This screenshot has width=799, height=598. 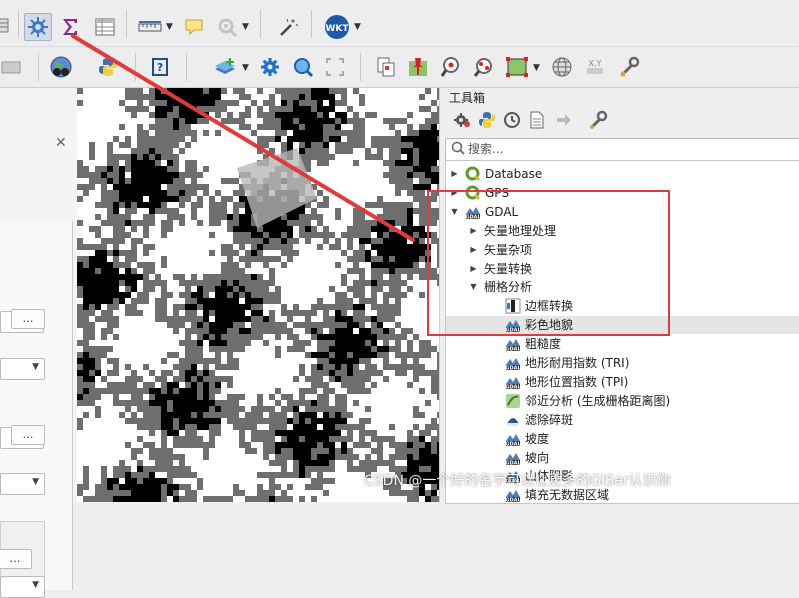 I want to click on toolbox-search-box, so click(x=622, y=149).